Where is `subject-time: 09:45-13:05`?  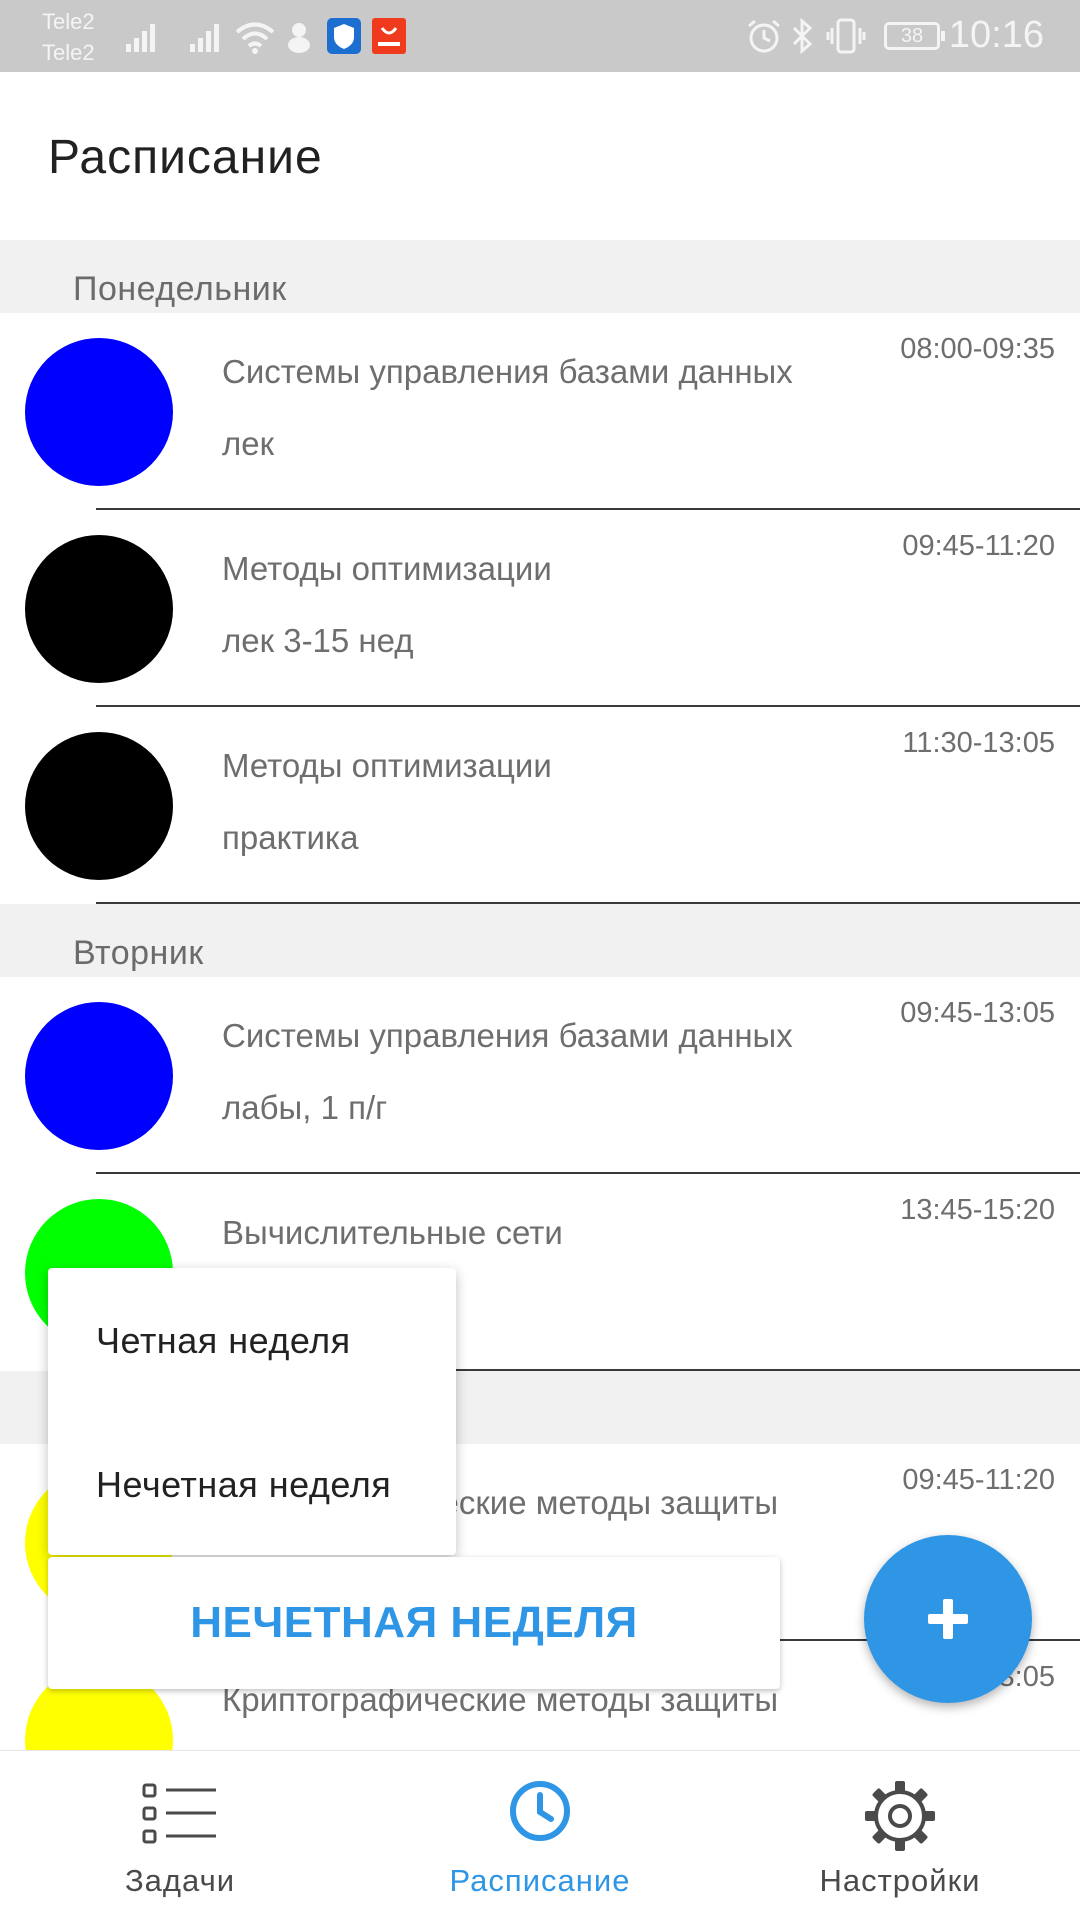 subject-time: 09:45-13:05 is located at coordinates (977, 1013).